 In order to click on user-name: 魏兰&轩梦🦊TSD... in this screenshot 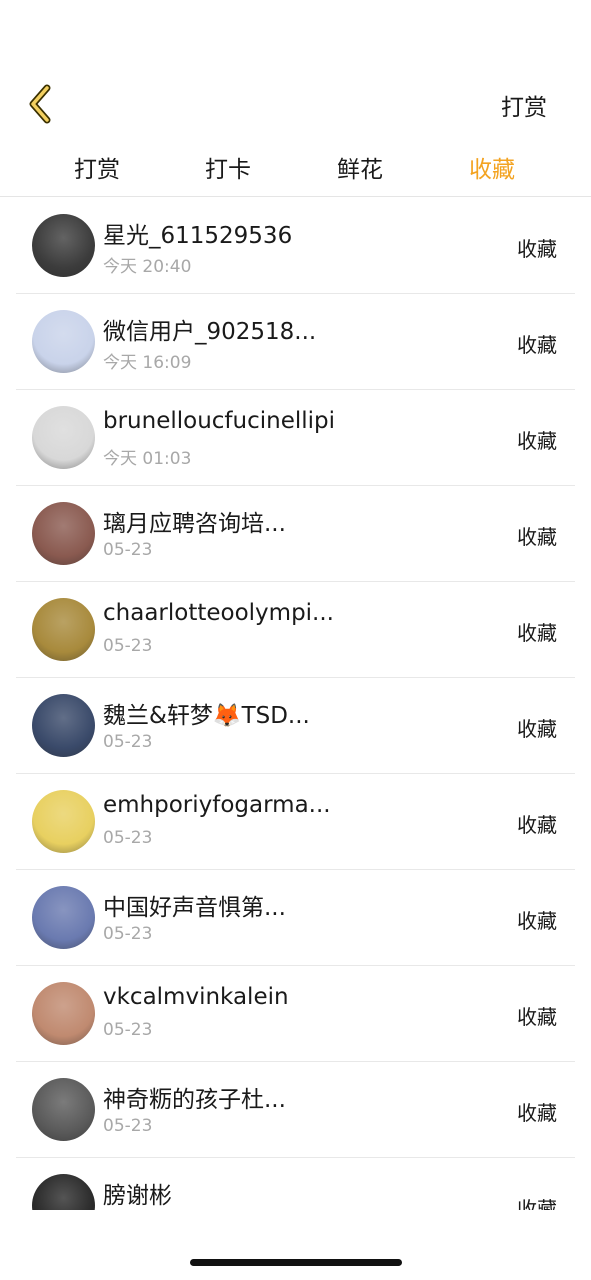, I will do `click(206, 716)`.